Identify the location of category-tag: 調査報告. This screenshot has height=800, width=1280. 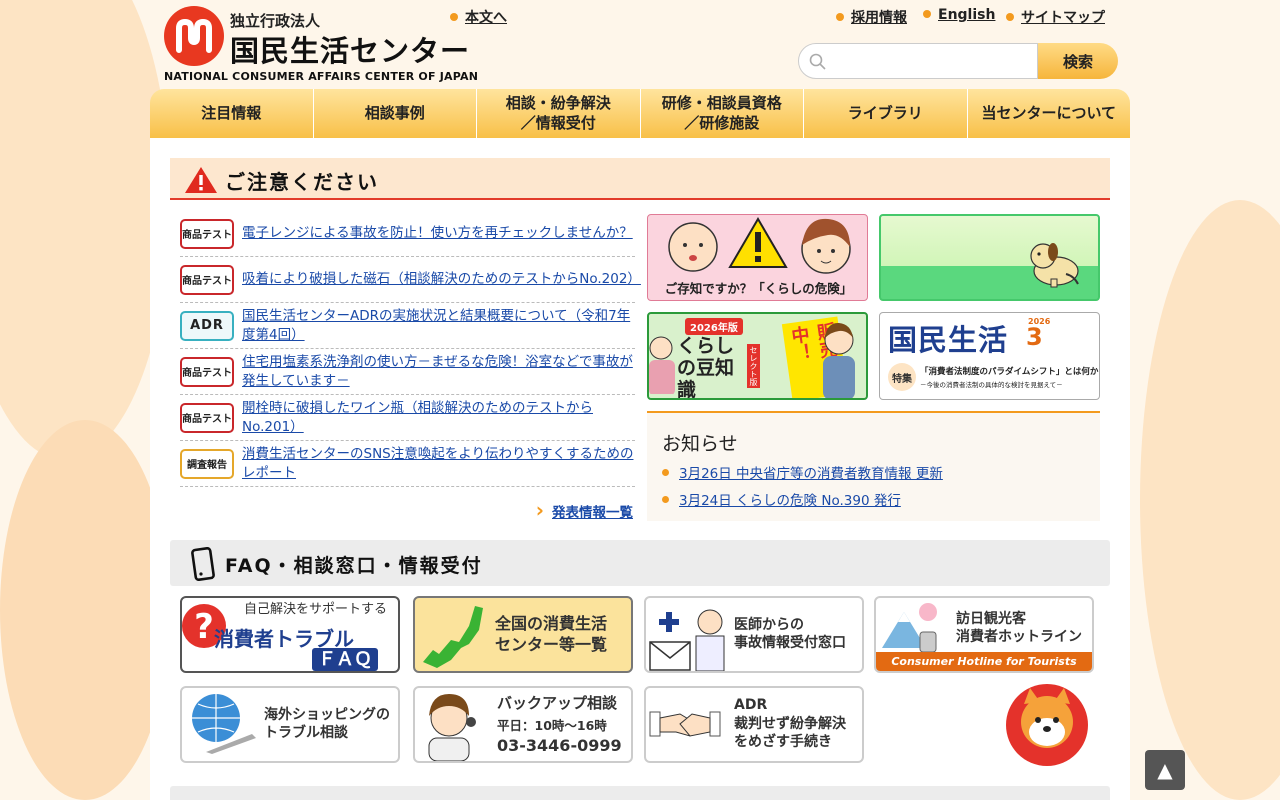
(207, 463).